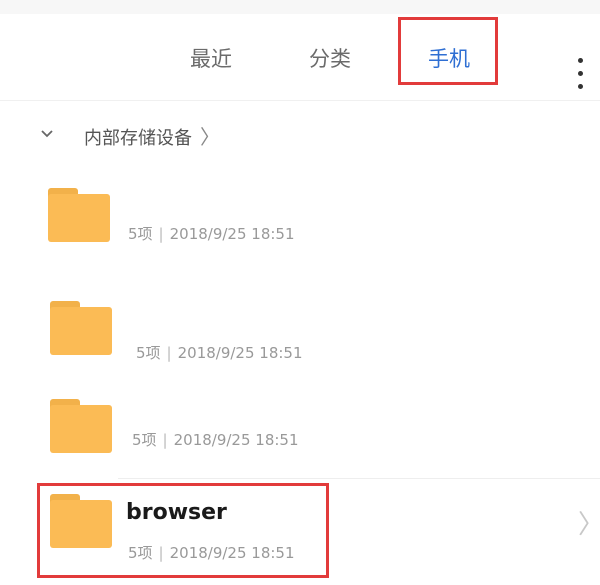  Describe the element at coordinates (138, 138) in the screenshot. I see `breadcrumb-label: 内部存储设备` at that location.